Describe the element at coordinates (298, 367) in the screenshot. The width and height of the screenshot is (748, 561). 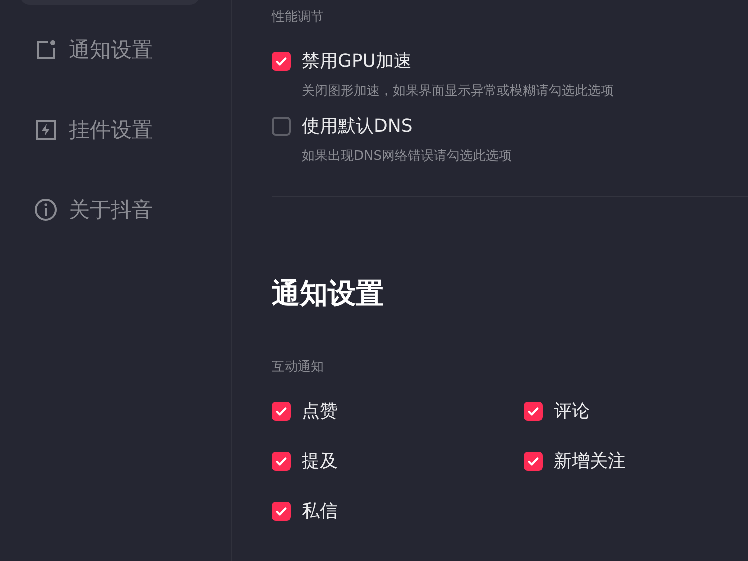
I see `group-label: 互动通知` at that location.